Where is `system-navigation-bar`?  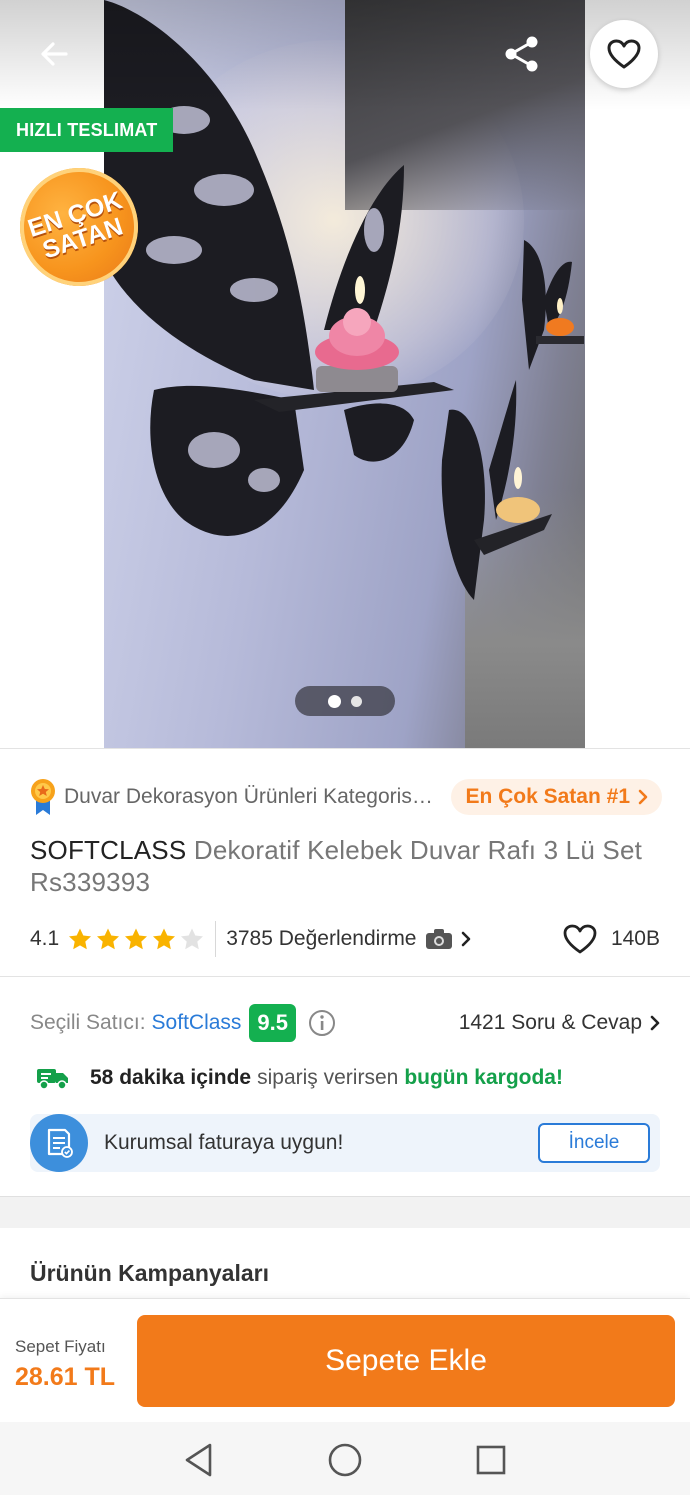
system-navigation-bar is located at coordinates (345, 1458).